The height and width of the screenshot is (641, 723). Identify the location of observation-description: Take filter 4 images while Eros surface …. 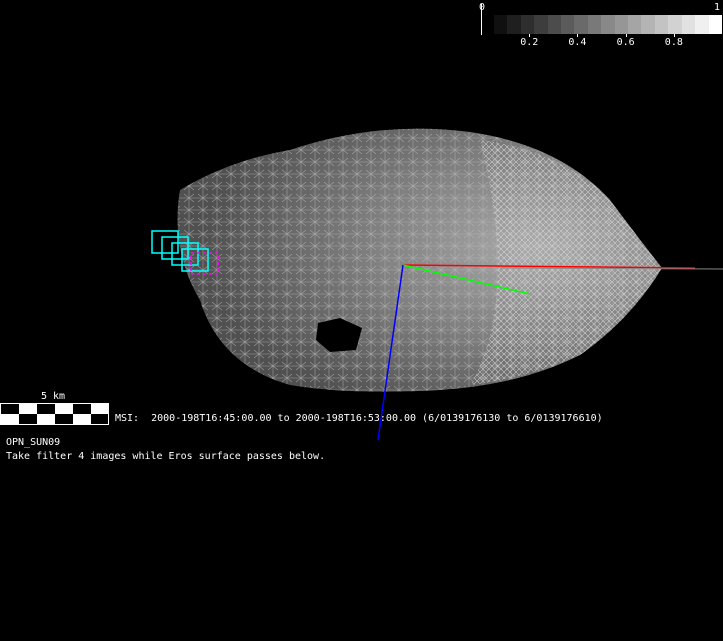
(166, 456).